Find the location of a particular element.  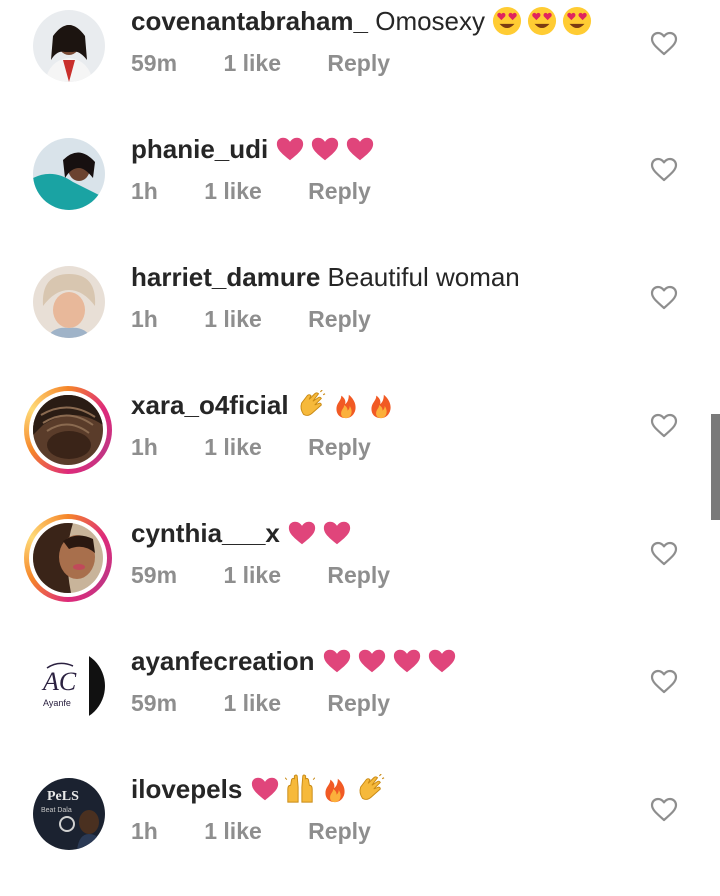

avatar: AC Ayanfe is located at coordinates (69, 686).